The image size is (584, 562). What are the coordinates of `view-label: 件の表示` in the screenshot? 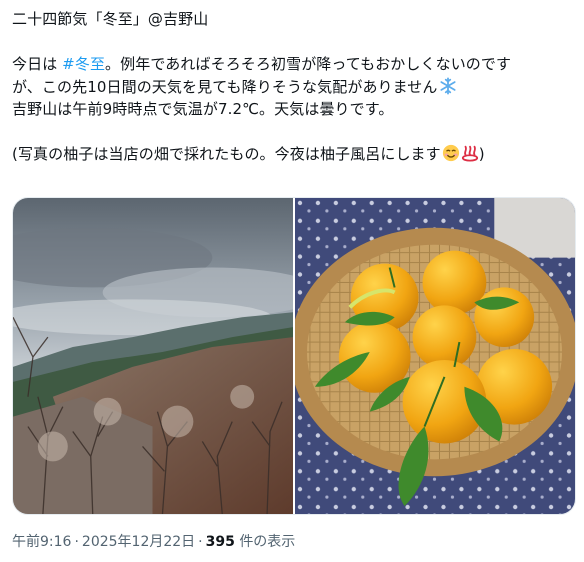 It's located at (267, 542).